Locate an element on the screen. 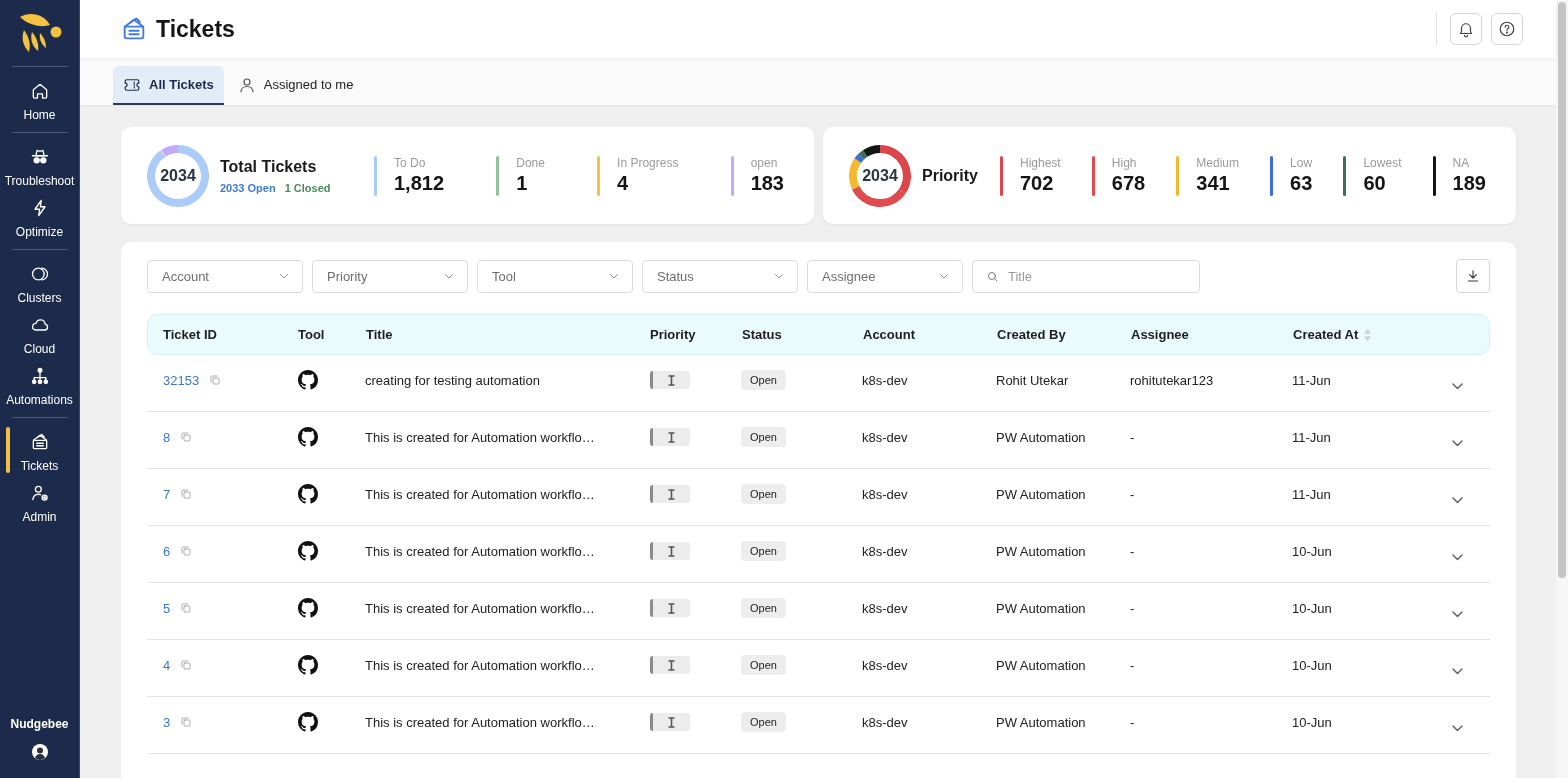 The width and height of the screenshot is (1568, 778). ticket-title: creating for testing automation is located at coordinates (452, 380).